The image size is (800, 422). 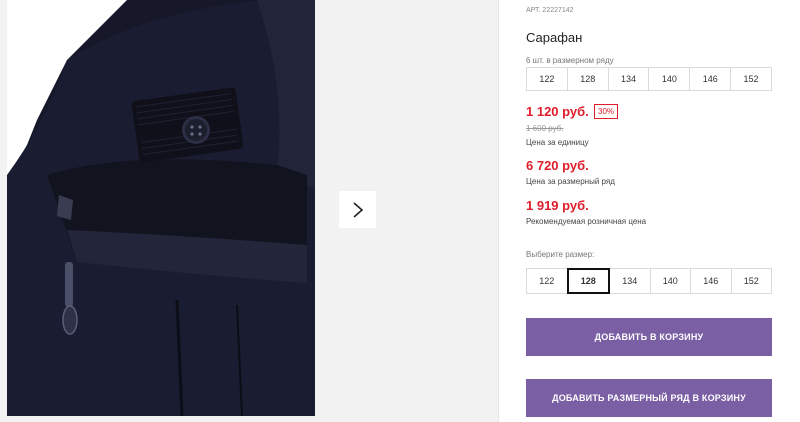 I want to click on size-option: 122, so click(x=547, y=281).